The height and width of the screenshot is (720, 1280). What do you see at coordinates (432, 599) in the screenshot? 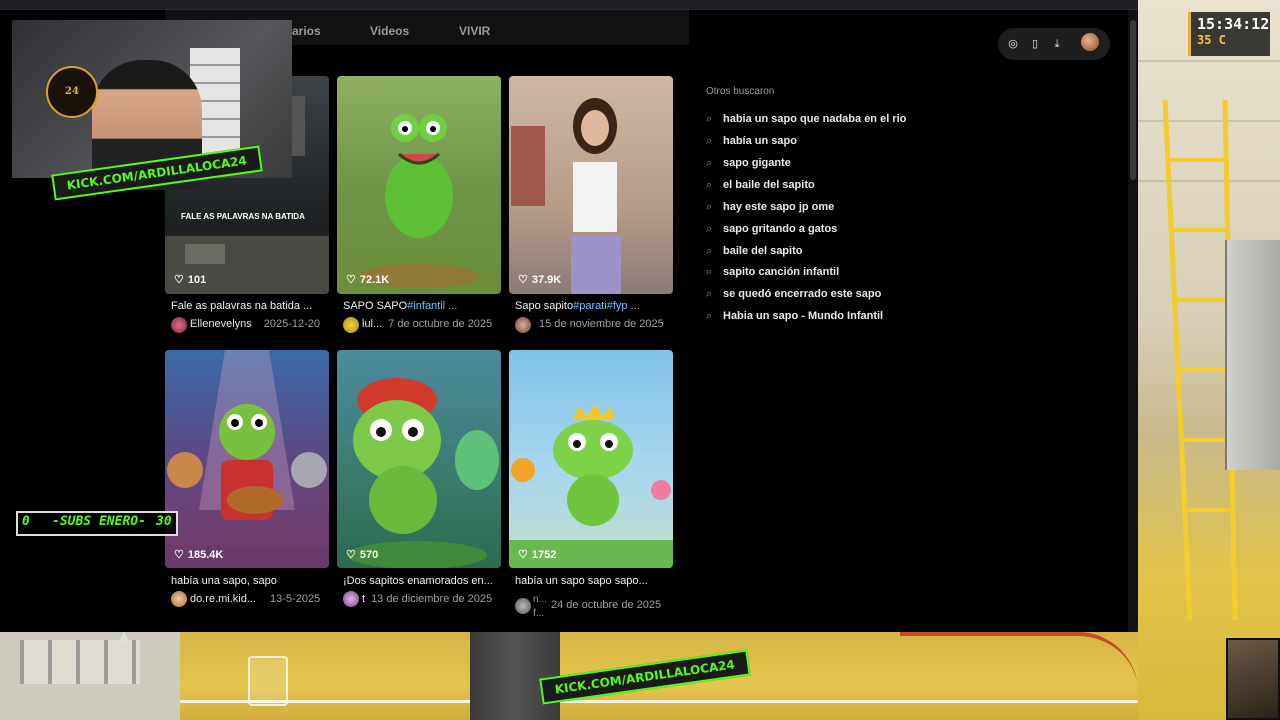
I see `video-date: 13 de diciembre de 2025` at bounding box center [432, 599].